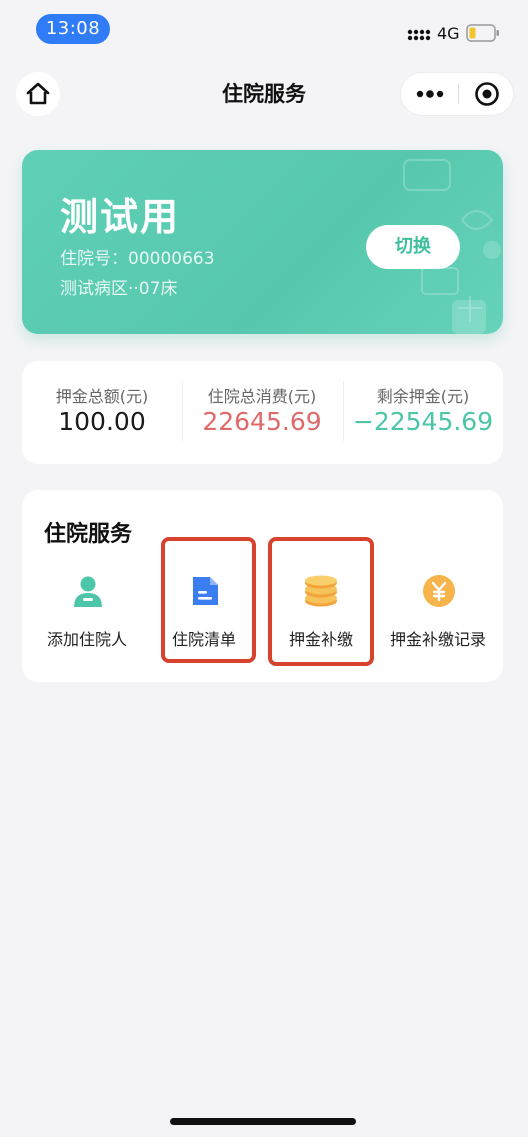  What do you see at coordinates (137, 259) in the screenshot?
I see `admission-number: 住院号：00000663` at bounding box center [137, 259].